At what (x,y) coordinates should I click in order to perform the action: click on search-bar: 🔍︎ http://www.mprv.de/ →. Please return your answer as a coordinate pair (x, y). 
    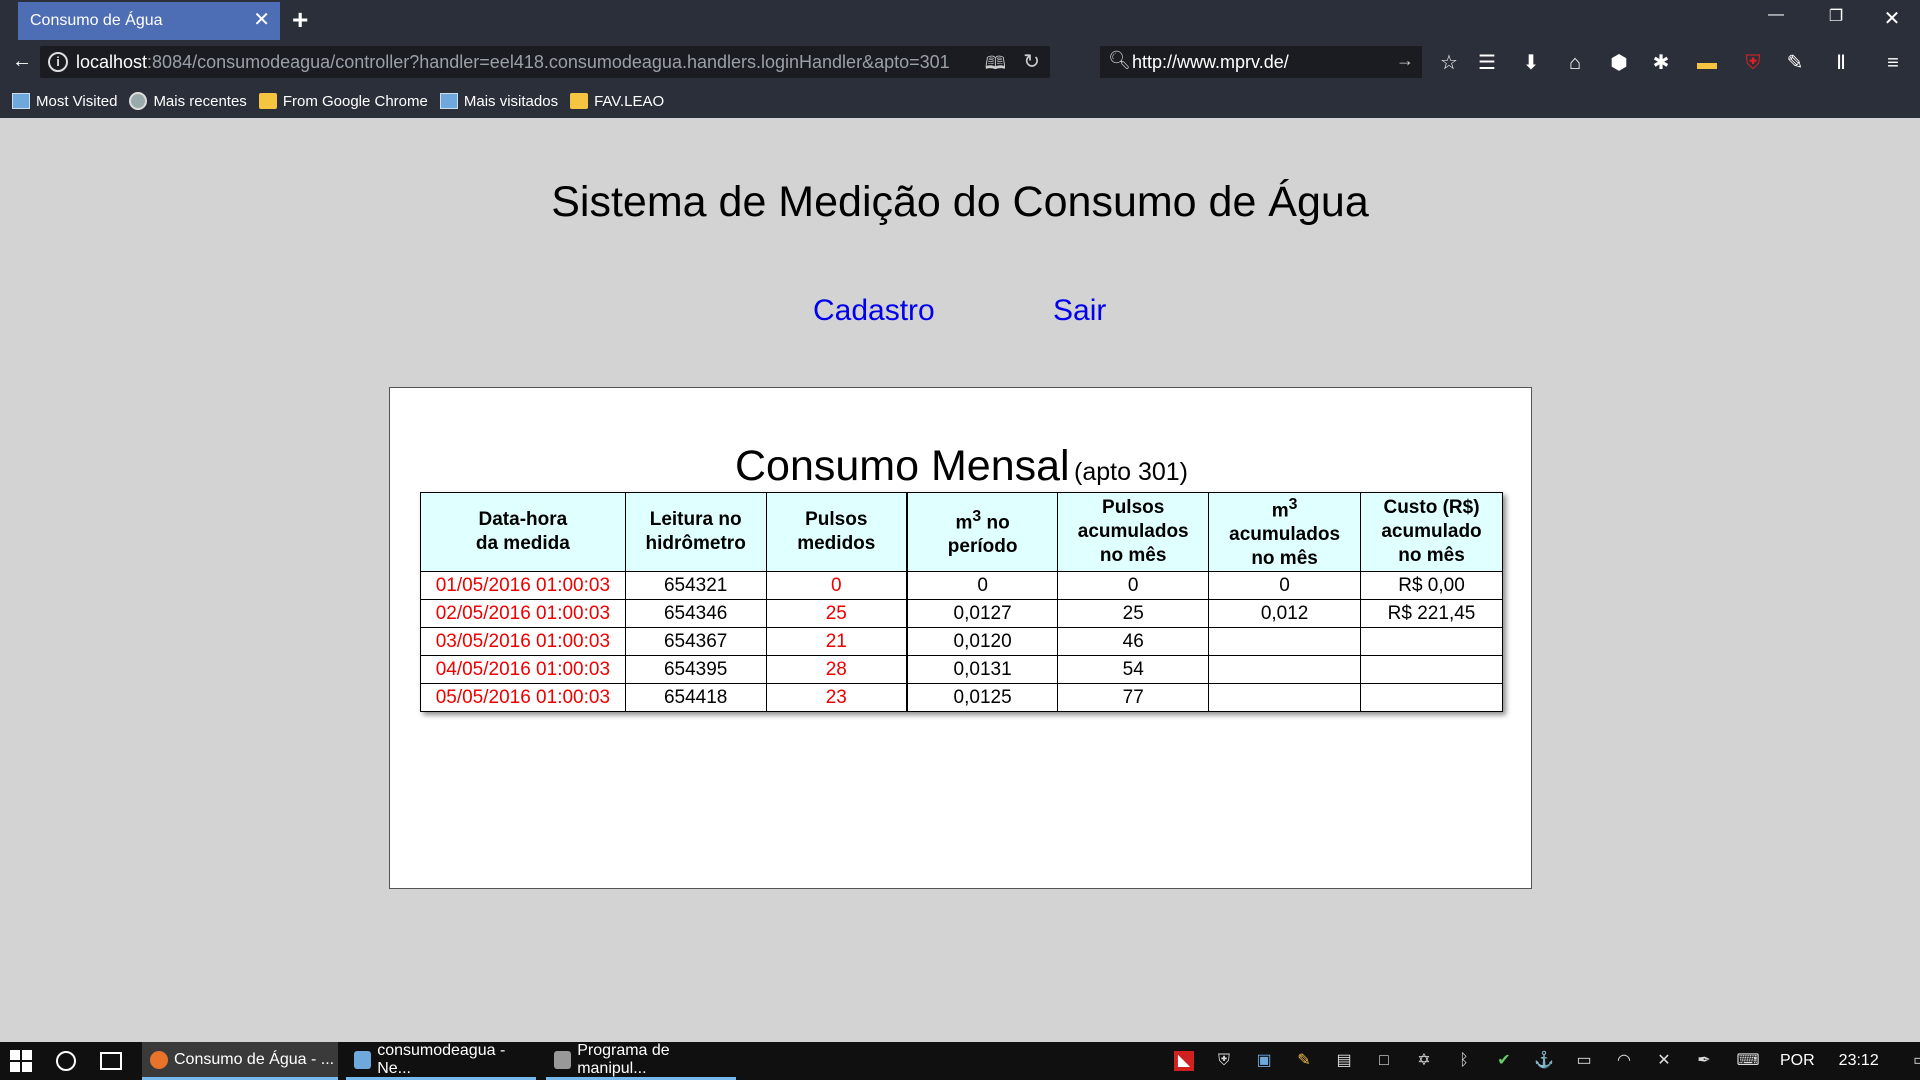
    Looking at the image, I should click on (1261, 62).